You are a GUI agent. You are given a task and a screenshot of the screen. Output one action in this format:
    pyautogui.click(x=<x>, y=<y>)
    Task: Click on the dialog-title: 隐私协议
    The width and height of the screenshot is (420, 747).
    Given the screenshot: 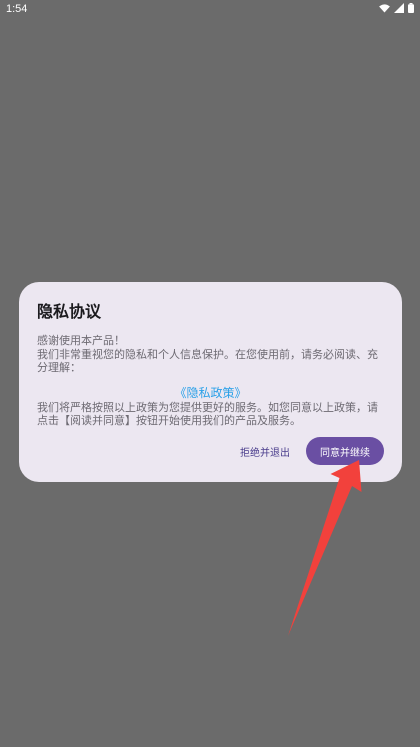 What is the action you would take?
    pyautogui.click(x=69, y=311)
    